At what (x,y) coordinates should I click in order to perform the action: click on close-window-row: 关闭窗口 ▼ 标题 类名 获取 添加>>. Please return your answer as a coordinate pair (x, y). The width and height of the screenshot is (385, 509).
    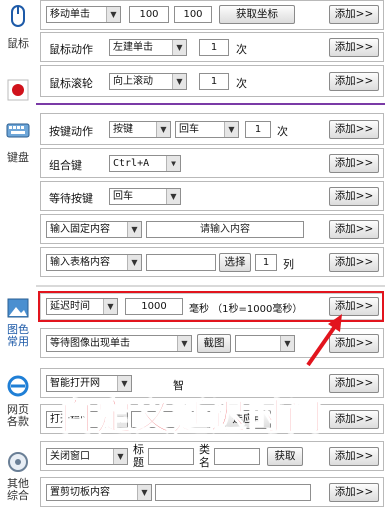
    Looking at the image, I should click on (212, 456).